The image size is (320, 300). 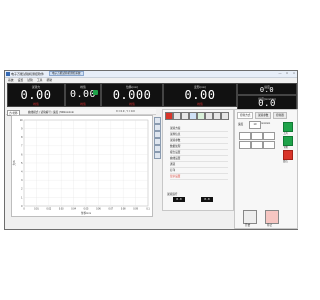 What do you see at coordinates (24, 209) in the screenshot?
I see `x-tick-label: 0` at bounding box center [24, 209].